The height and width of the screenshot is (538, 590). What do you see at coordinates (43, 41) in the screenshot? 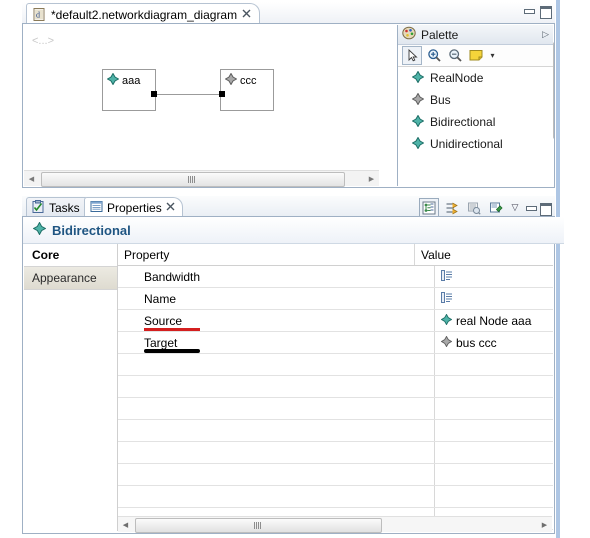
I see `canvas-placeholder-label: <...>` at bounding box center [43, 41].